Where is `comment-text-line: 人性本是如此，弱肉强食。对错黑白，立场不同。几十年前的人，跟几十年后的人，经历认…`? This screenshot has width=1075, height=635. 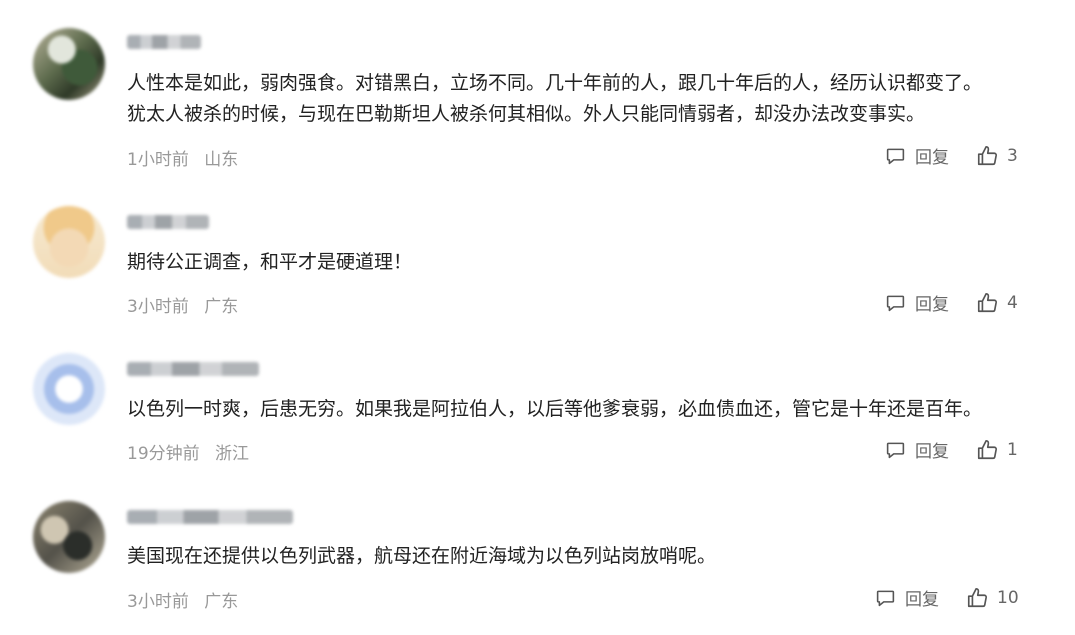 comment-text-line: 人性本是如此，弱肉强食。对错黑白，立场不同。几十年前的人，跟几十年后的人，经历认… is located at coordinates (555, 83).